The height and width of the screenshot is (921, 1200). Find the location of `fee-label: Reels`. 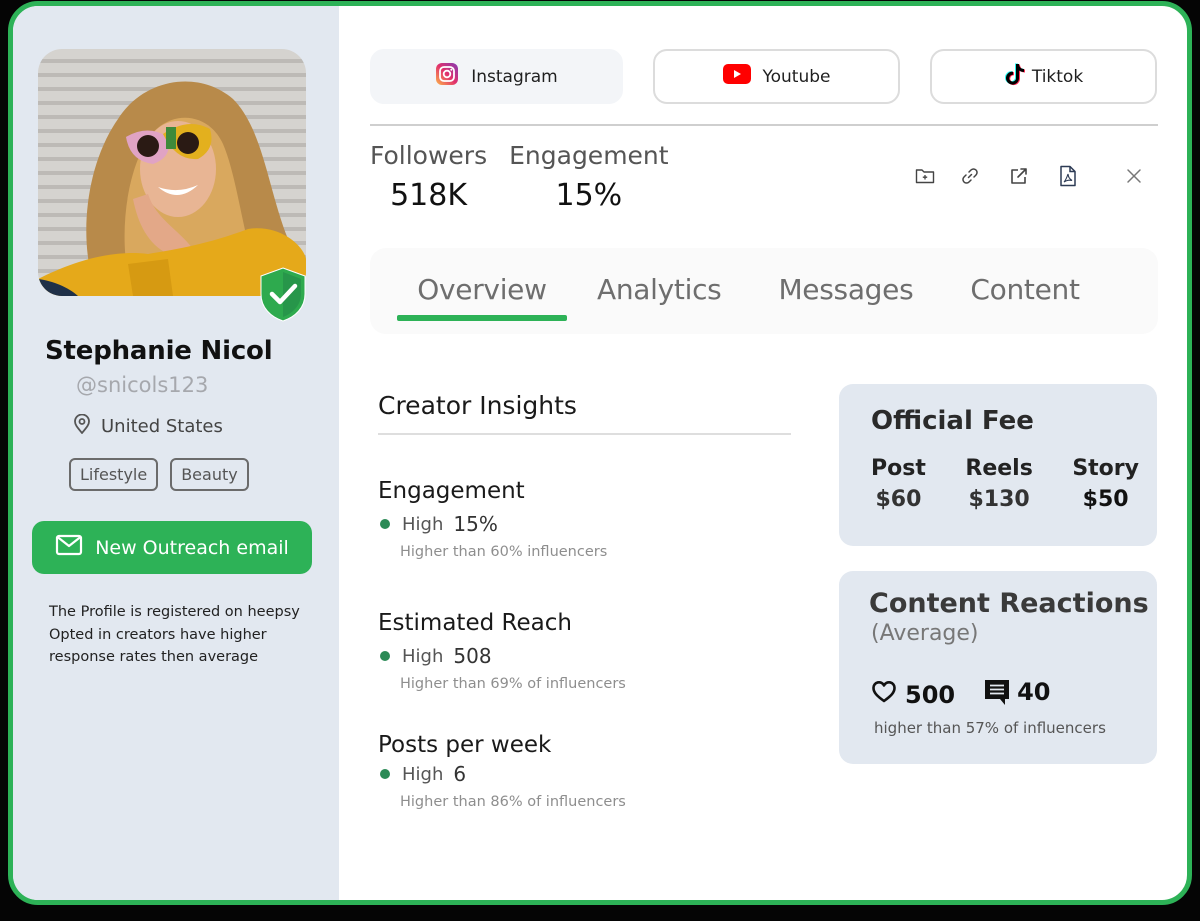

fee-label: Reels is located at coordinates (999, 468).